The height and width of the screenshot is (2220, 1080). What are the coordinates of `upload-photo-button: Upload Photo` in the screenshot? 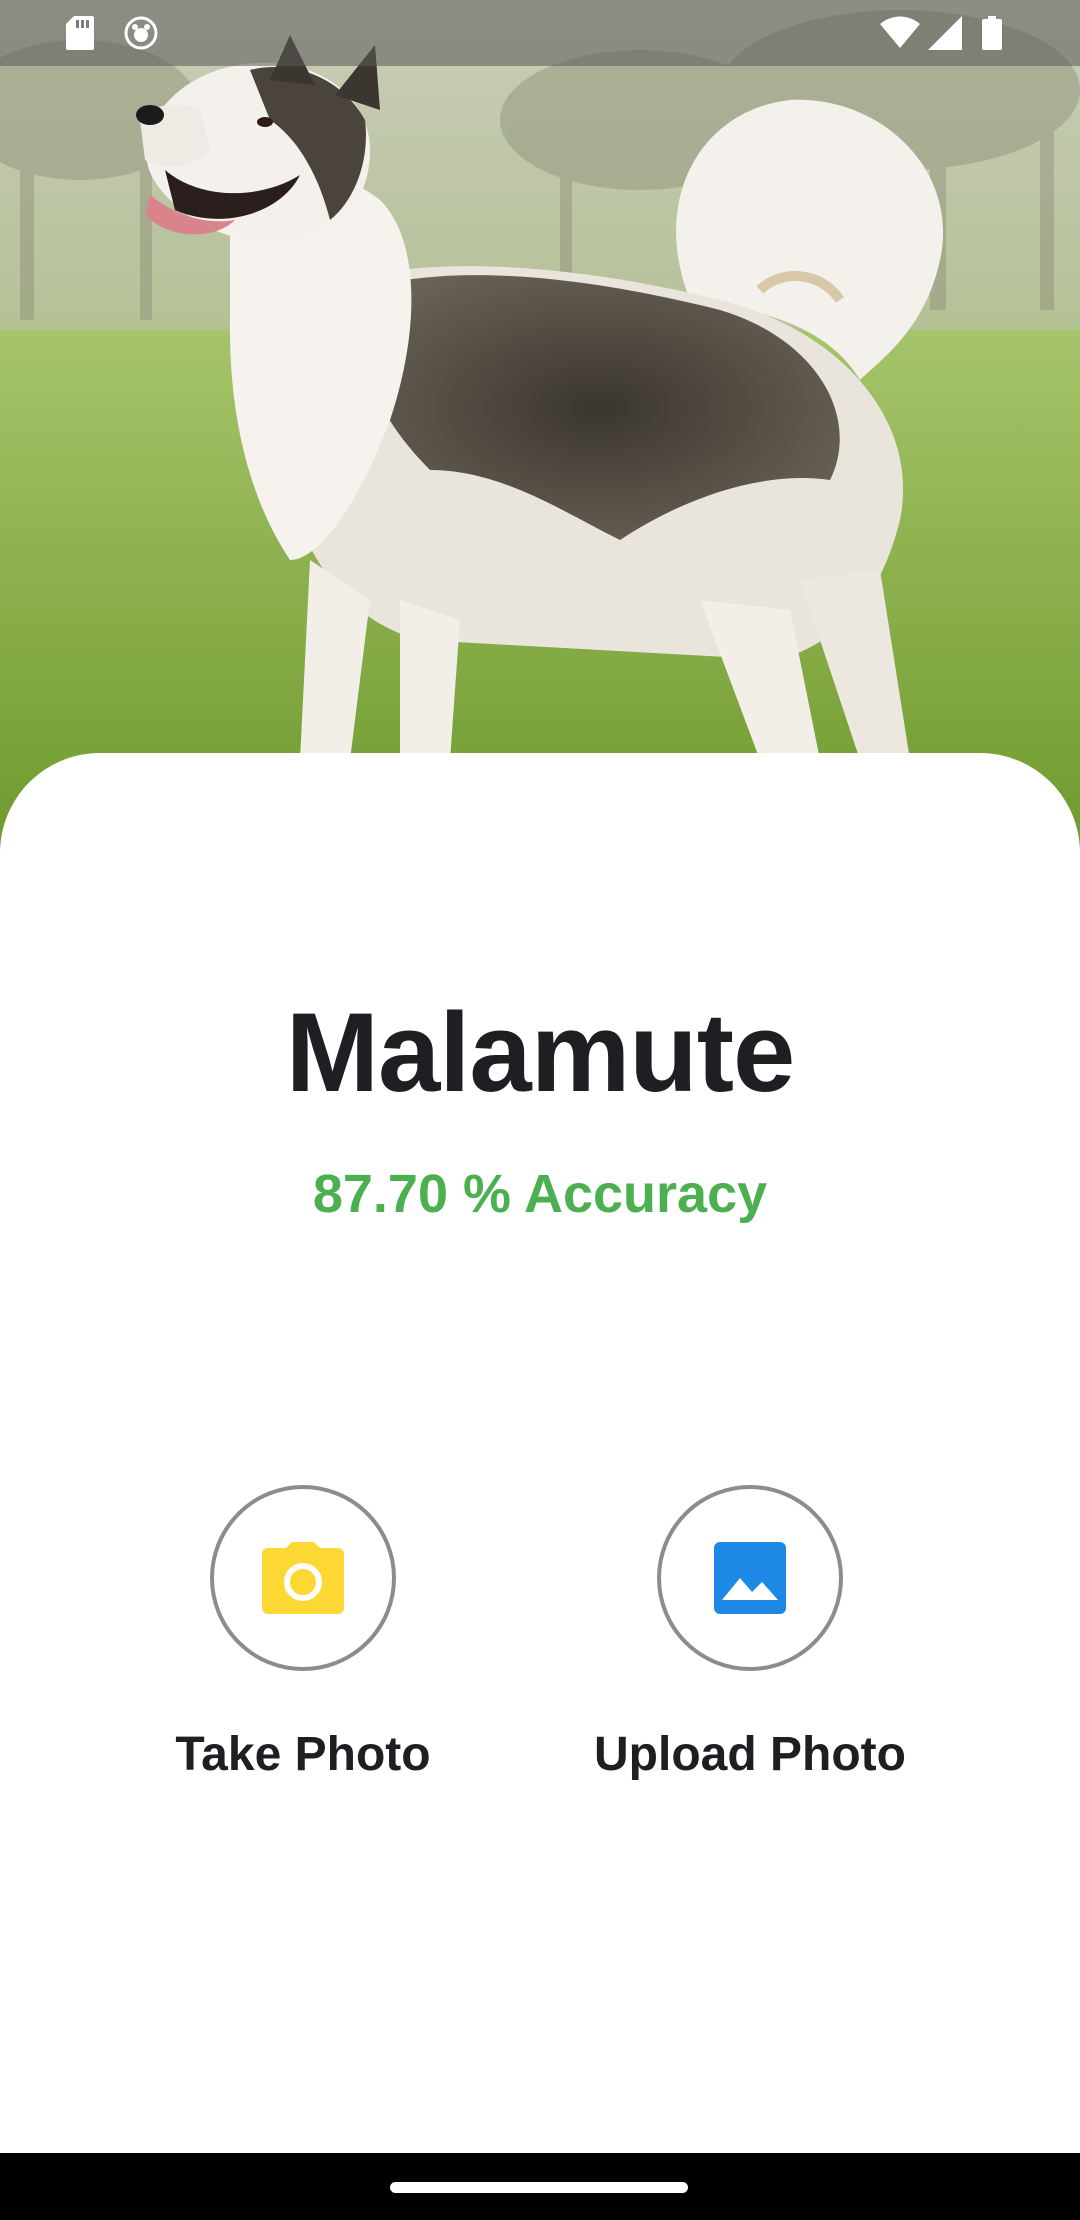 It's located at (750, 1633).